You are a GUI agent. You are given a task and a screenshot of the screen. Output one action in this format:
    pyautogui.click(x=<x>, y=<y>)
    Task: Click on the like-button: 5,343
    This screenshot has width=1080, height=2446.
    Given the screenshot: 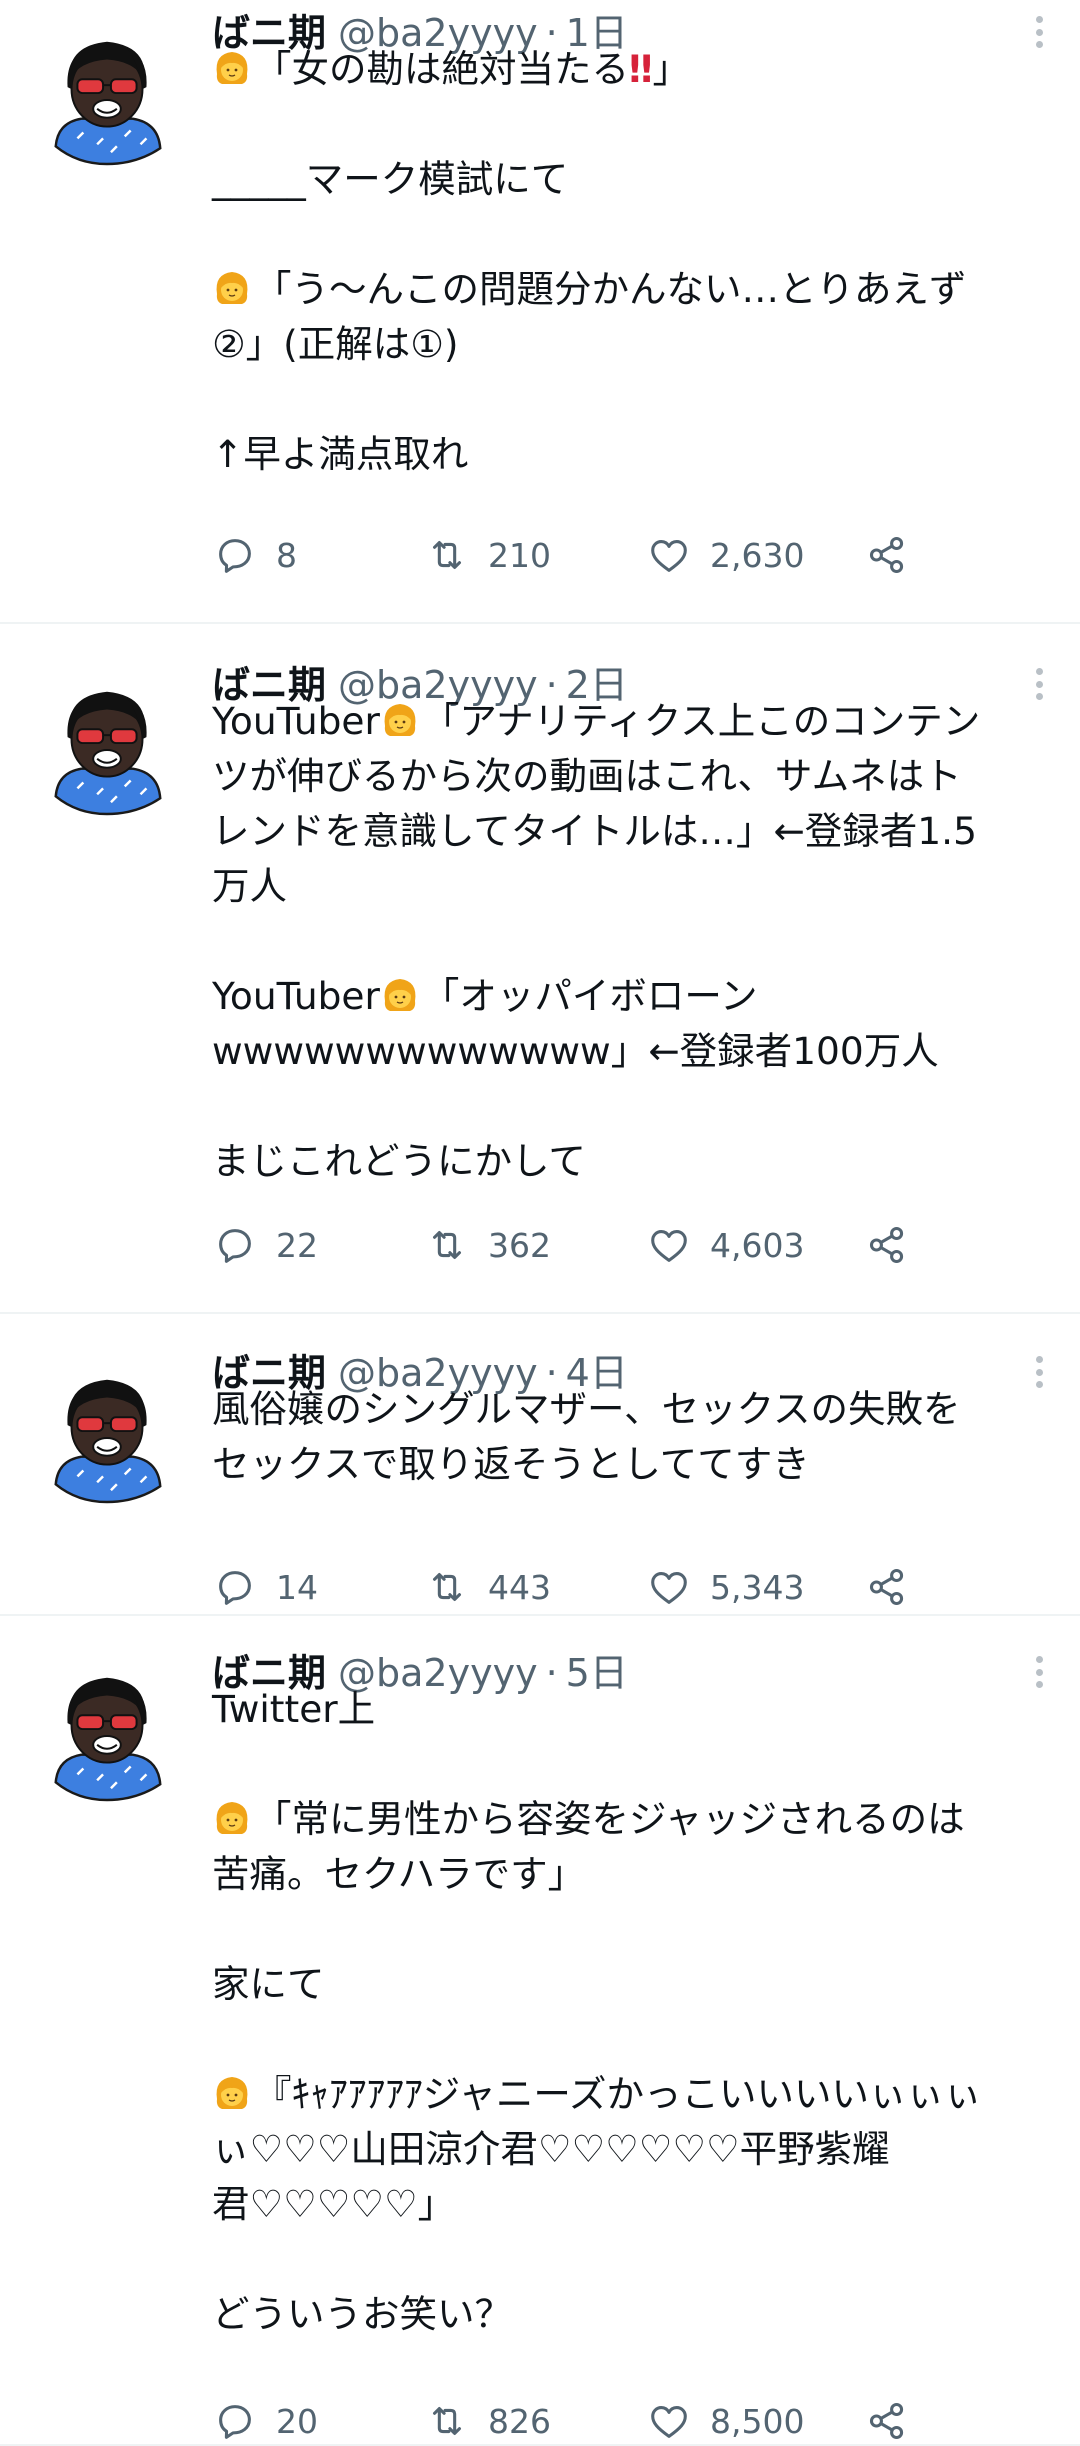 What is the action you would take?
    pyautogui.click(x=755, y=1587)
    